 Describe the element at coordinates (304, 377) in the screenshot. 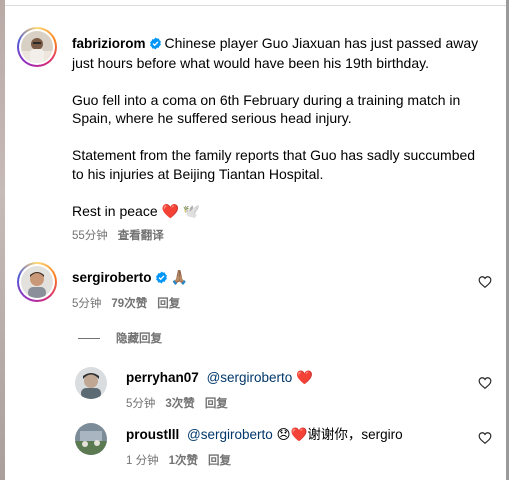

I see `reply-text: ❤️` at that location.